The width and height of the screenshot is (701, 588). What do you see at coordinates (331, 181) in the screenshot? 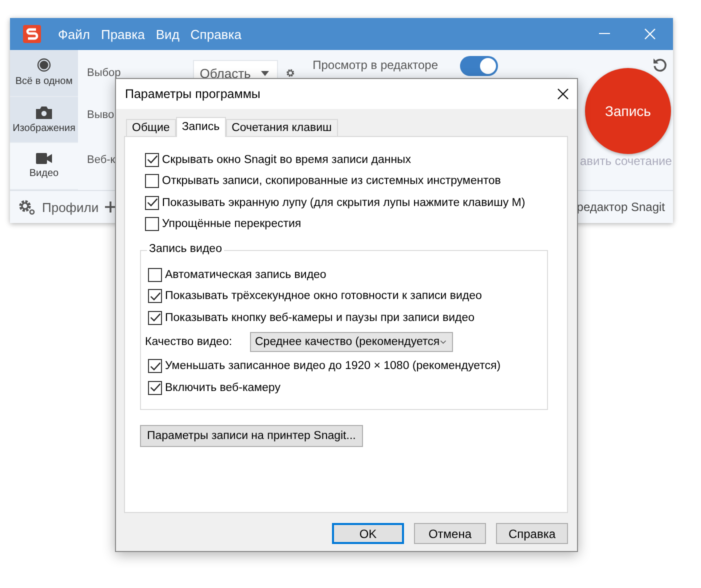
I see `option-label: Открывать записи, скопированные из системных инструментов` at bounding box center [331, 181].